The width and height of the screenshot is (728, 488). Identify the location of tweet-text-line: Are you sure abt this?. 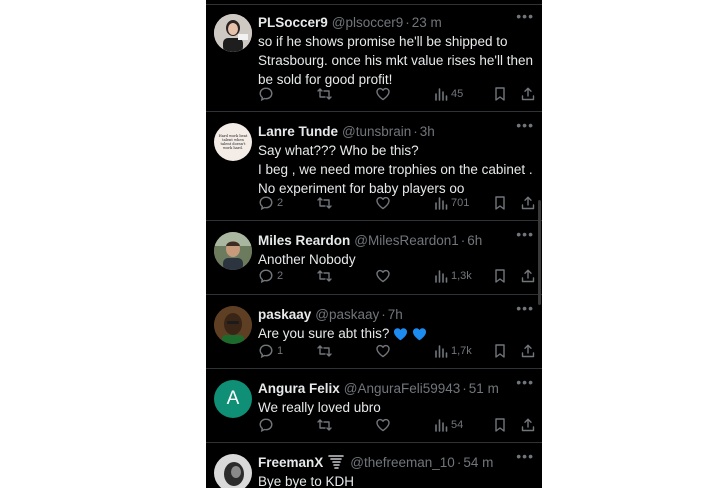
(324, 333).